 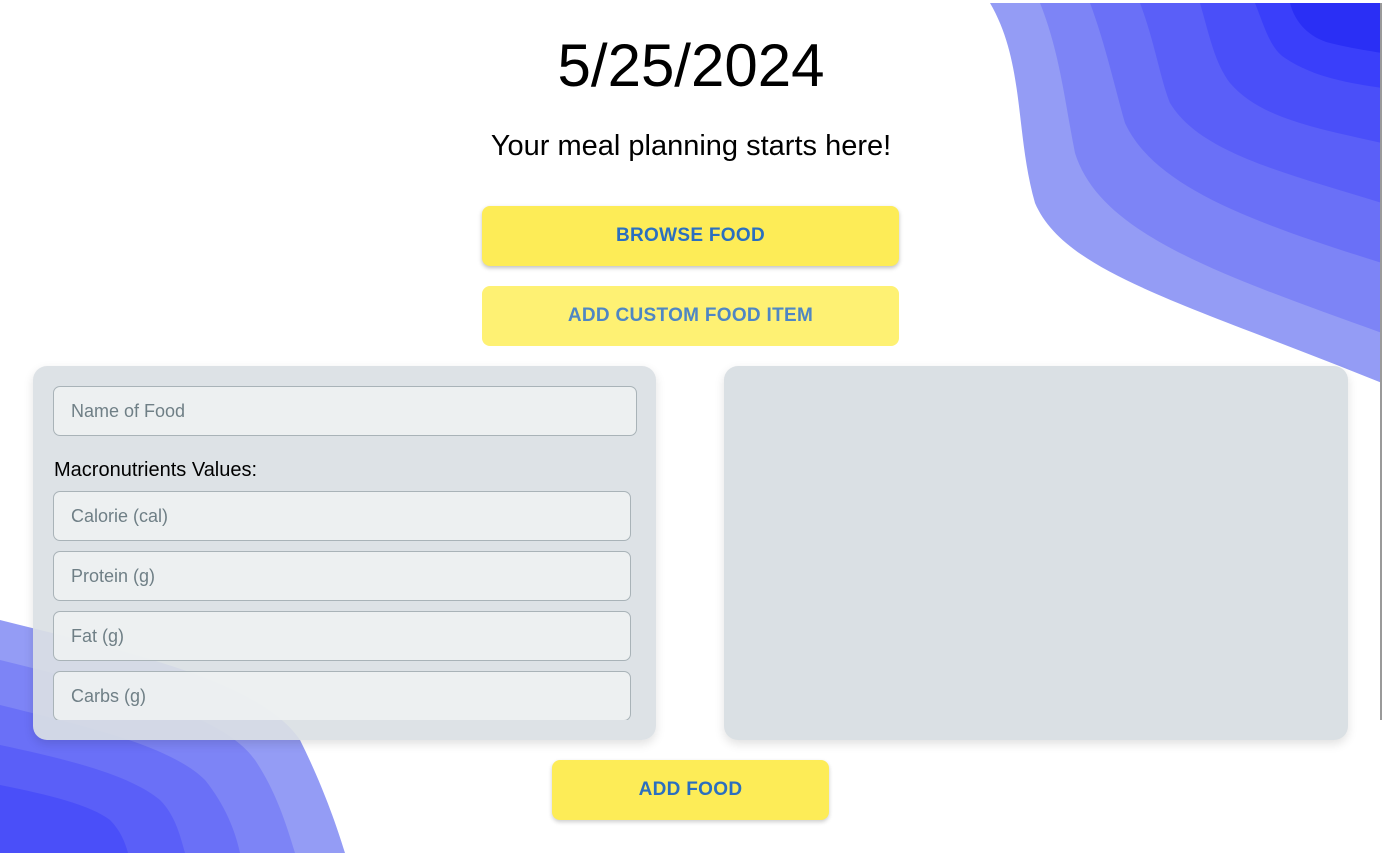 I want to click on macronutrients-label: Macronutrients Values:, so click(x=156, y=470).